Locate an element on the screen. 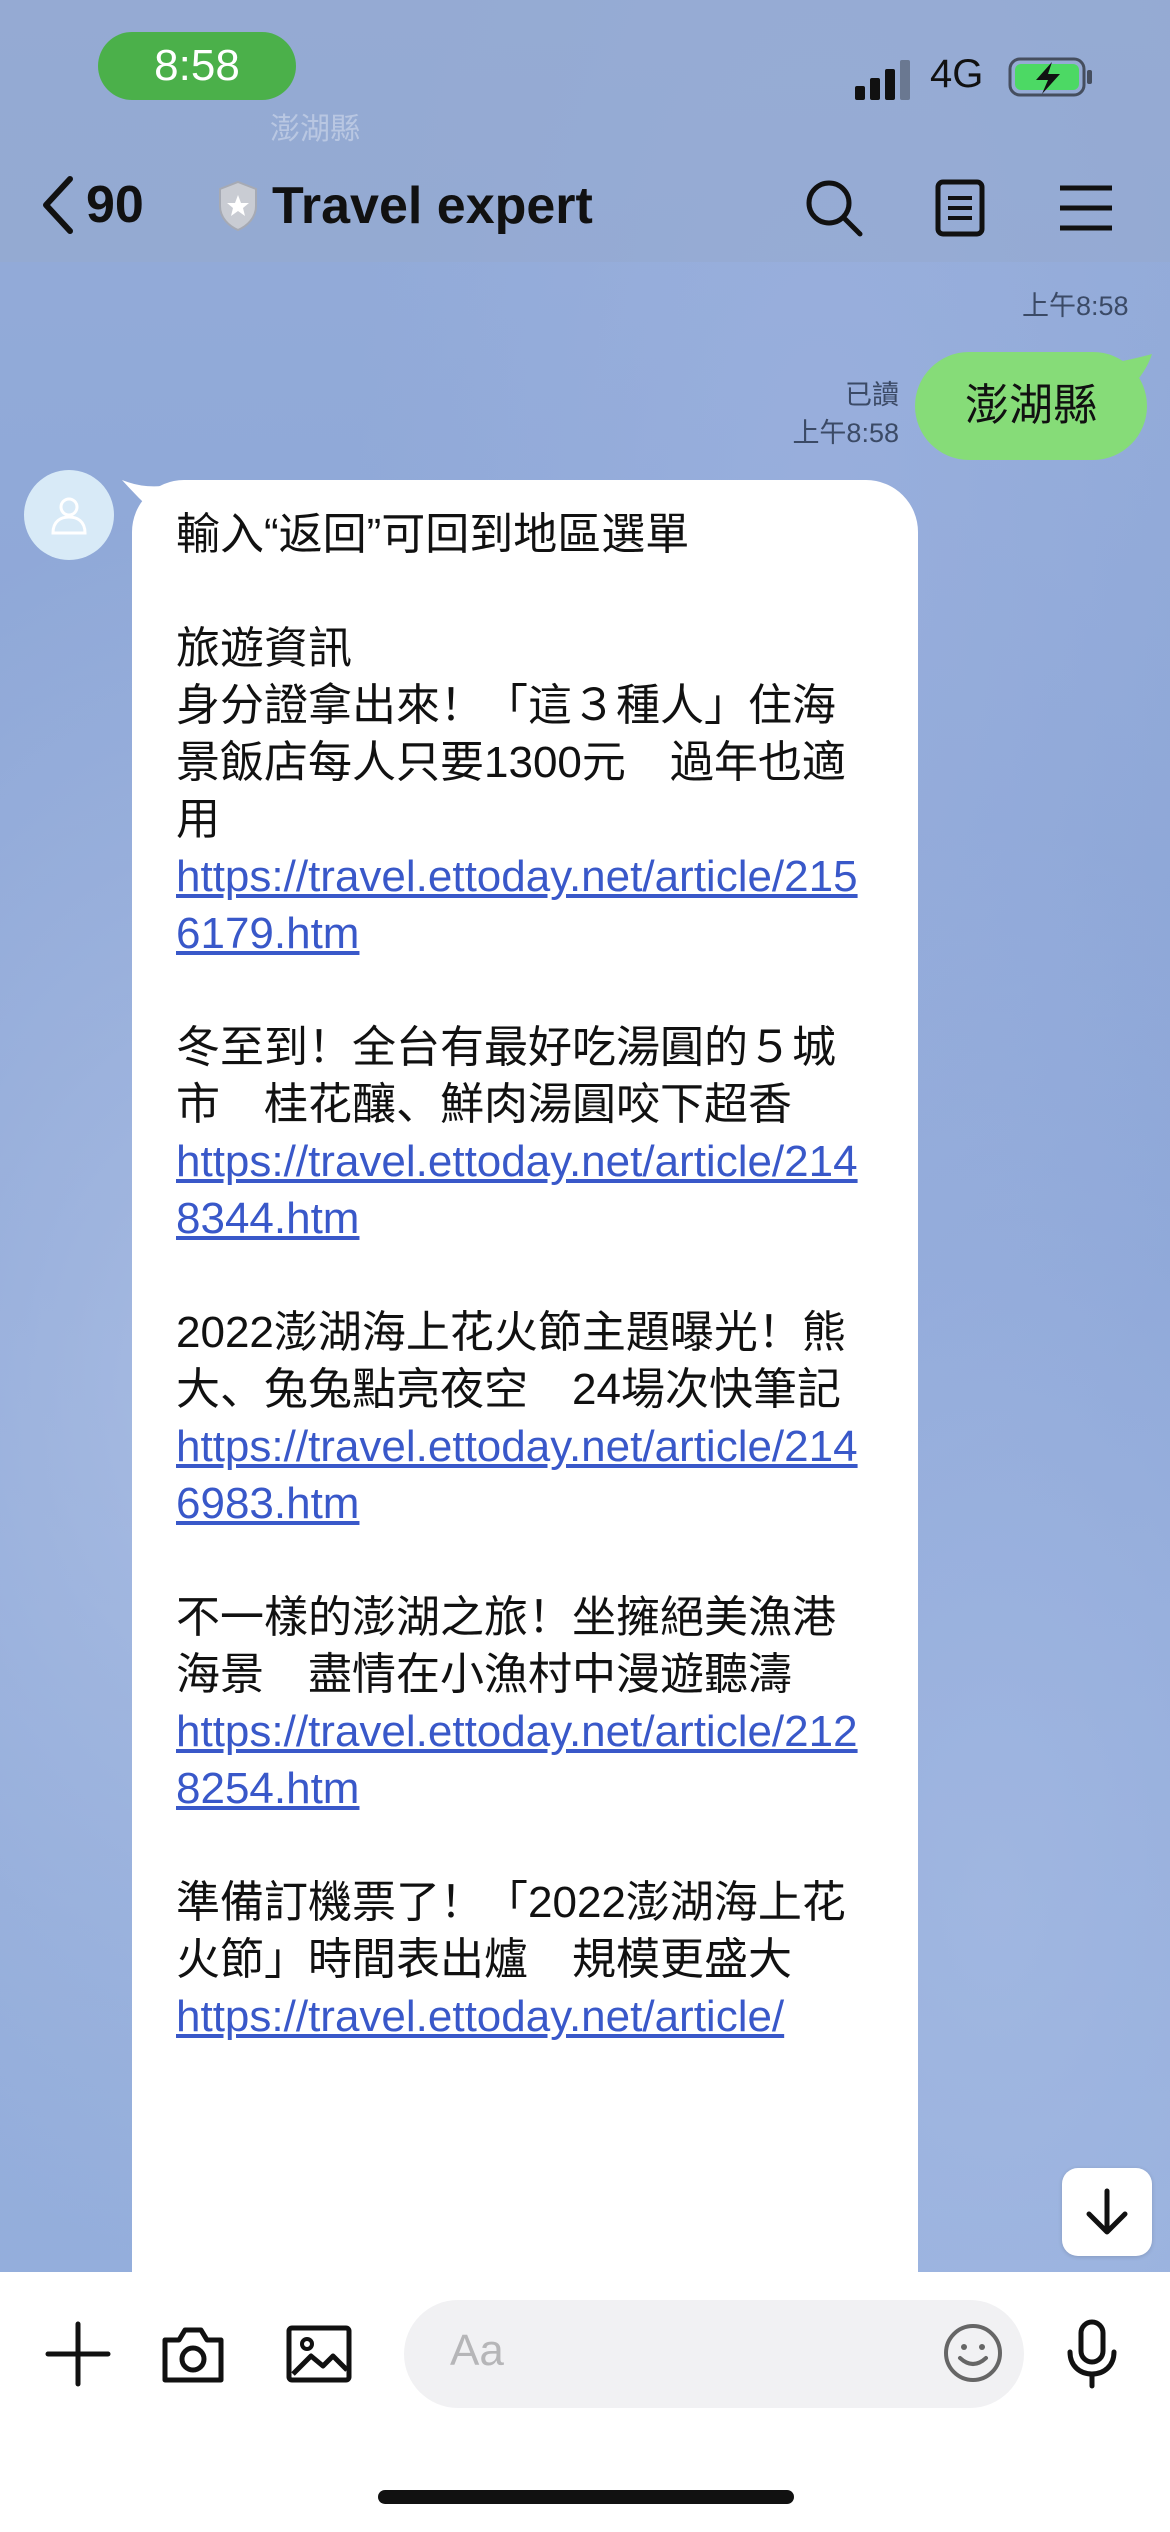 The width and height of the screenshot is (1170, 2532). notes-icon is located at coordinates (960, 208).